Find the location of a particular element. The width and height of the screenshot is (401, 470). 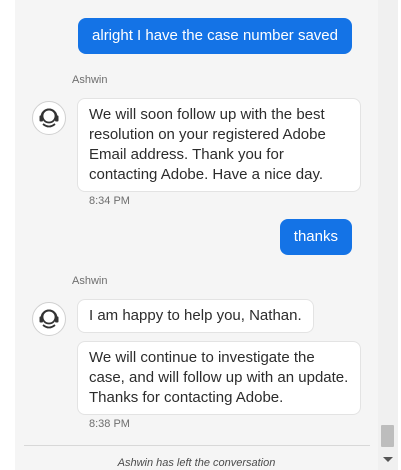

agent-message-bubble: I am happy to help you, Nathan. is located at coordinates (195, 316).